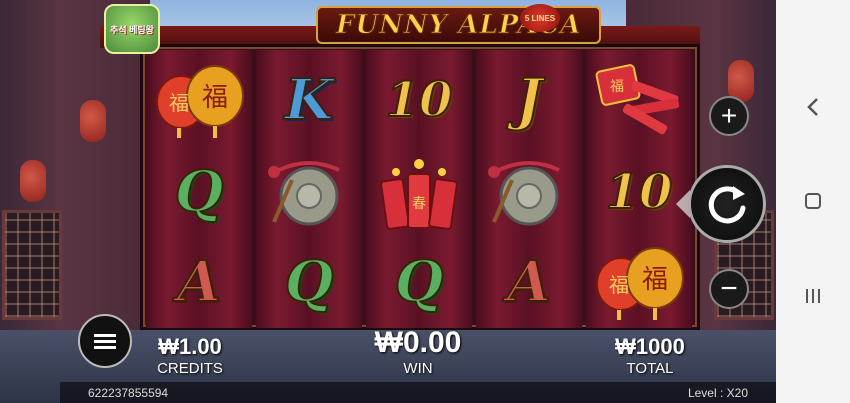 Image resolution: width=850 pixels, height=403 pixels. I want to click on total-display: ₩1000 TOTAL, so click(650, 355).